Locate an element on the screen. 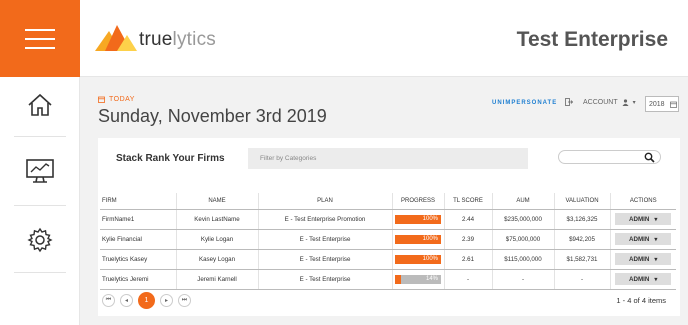 The height and width of the screenshot is (325, 688). today-label: TODAY is located at coordinates (116, 99).